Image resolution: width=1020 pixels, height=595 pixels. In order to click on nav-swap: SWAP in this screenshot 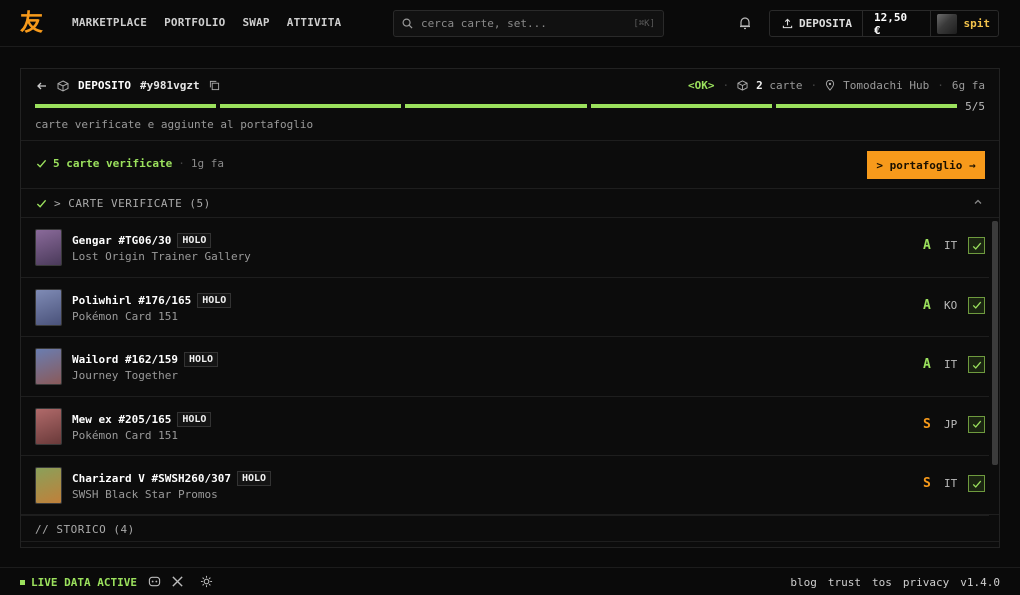, I will do `click(255, 23)`.